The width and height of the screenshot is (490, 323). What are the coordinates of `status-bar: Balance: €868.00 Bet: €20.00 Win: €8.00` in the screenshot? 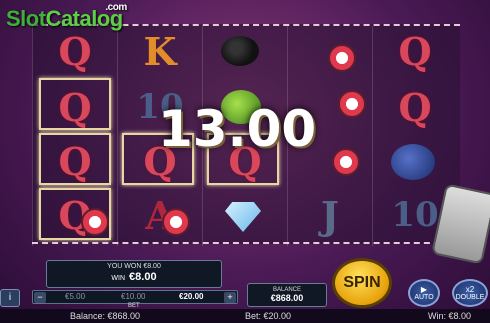 It's located at (245, 316).